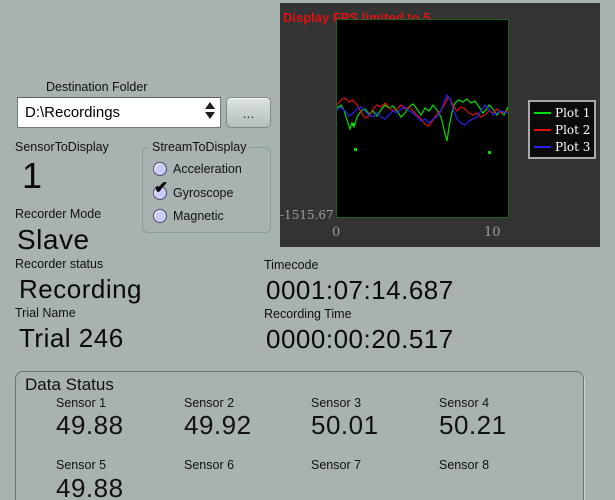  What do you see at coordinates (573, 129) in the screenshot?
I see `legend-label-plot2: Plot 2` at bounding box center [573, 129].